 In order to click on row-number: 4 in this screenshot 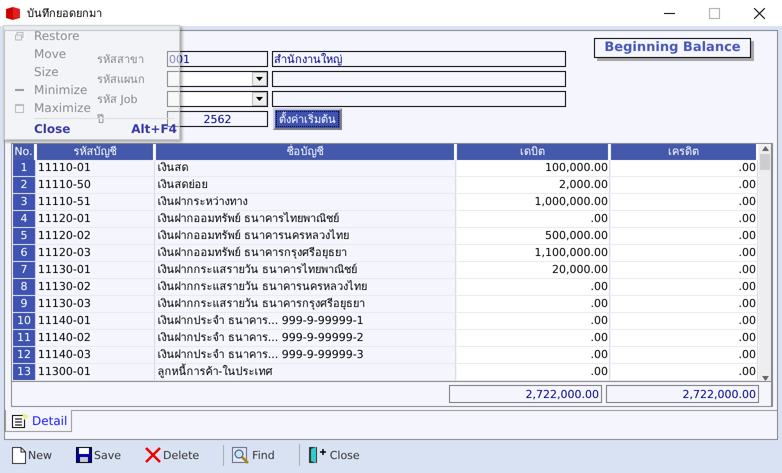, I will do `click(24, 219)`.